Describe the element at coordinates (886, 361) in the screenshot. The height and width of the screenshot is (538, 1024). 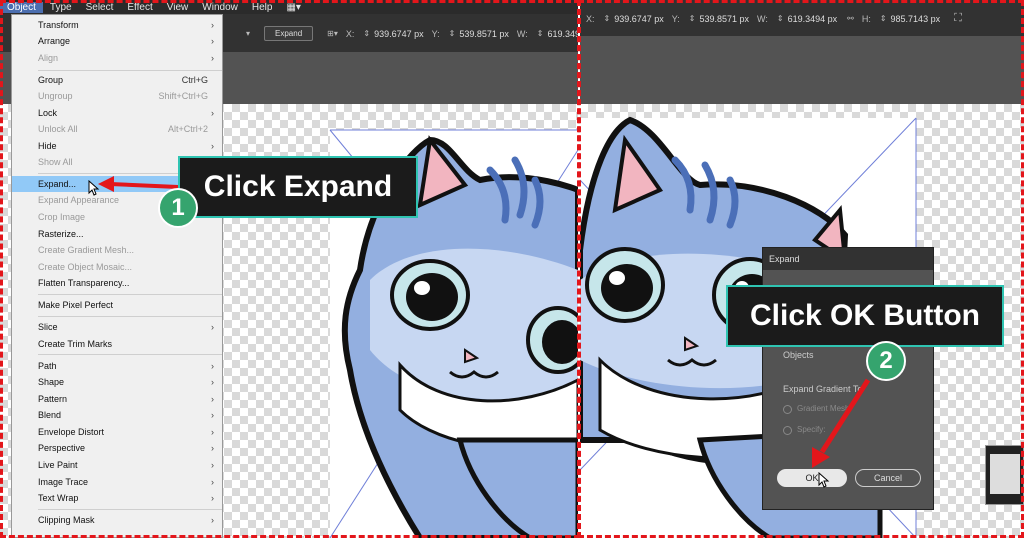
I see `step-2-badge: 2` at that location.